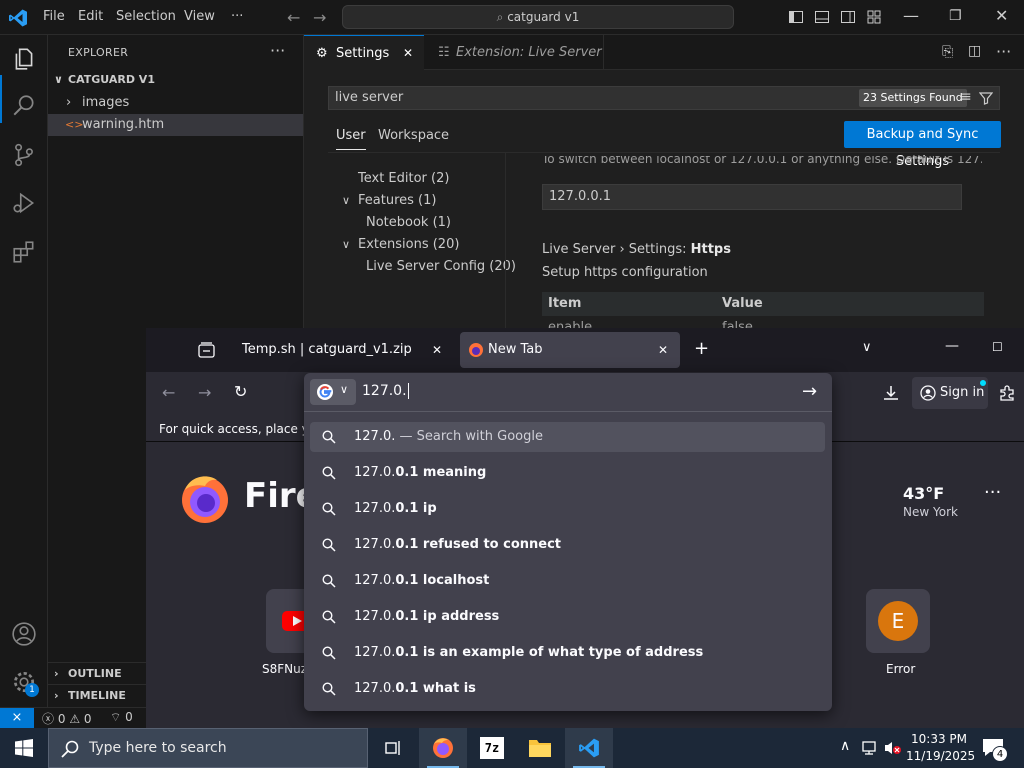  I want to click on section-label: TIMELINE, so click(97, 695).